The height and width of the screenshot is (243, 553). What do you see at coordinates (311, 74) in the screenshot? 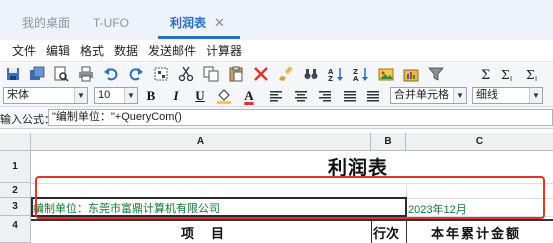
I see `find-icon` at bounding box center [311, 74].